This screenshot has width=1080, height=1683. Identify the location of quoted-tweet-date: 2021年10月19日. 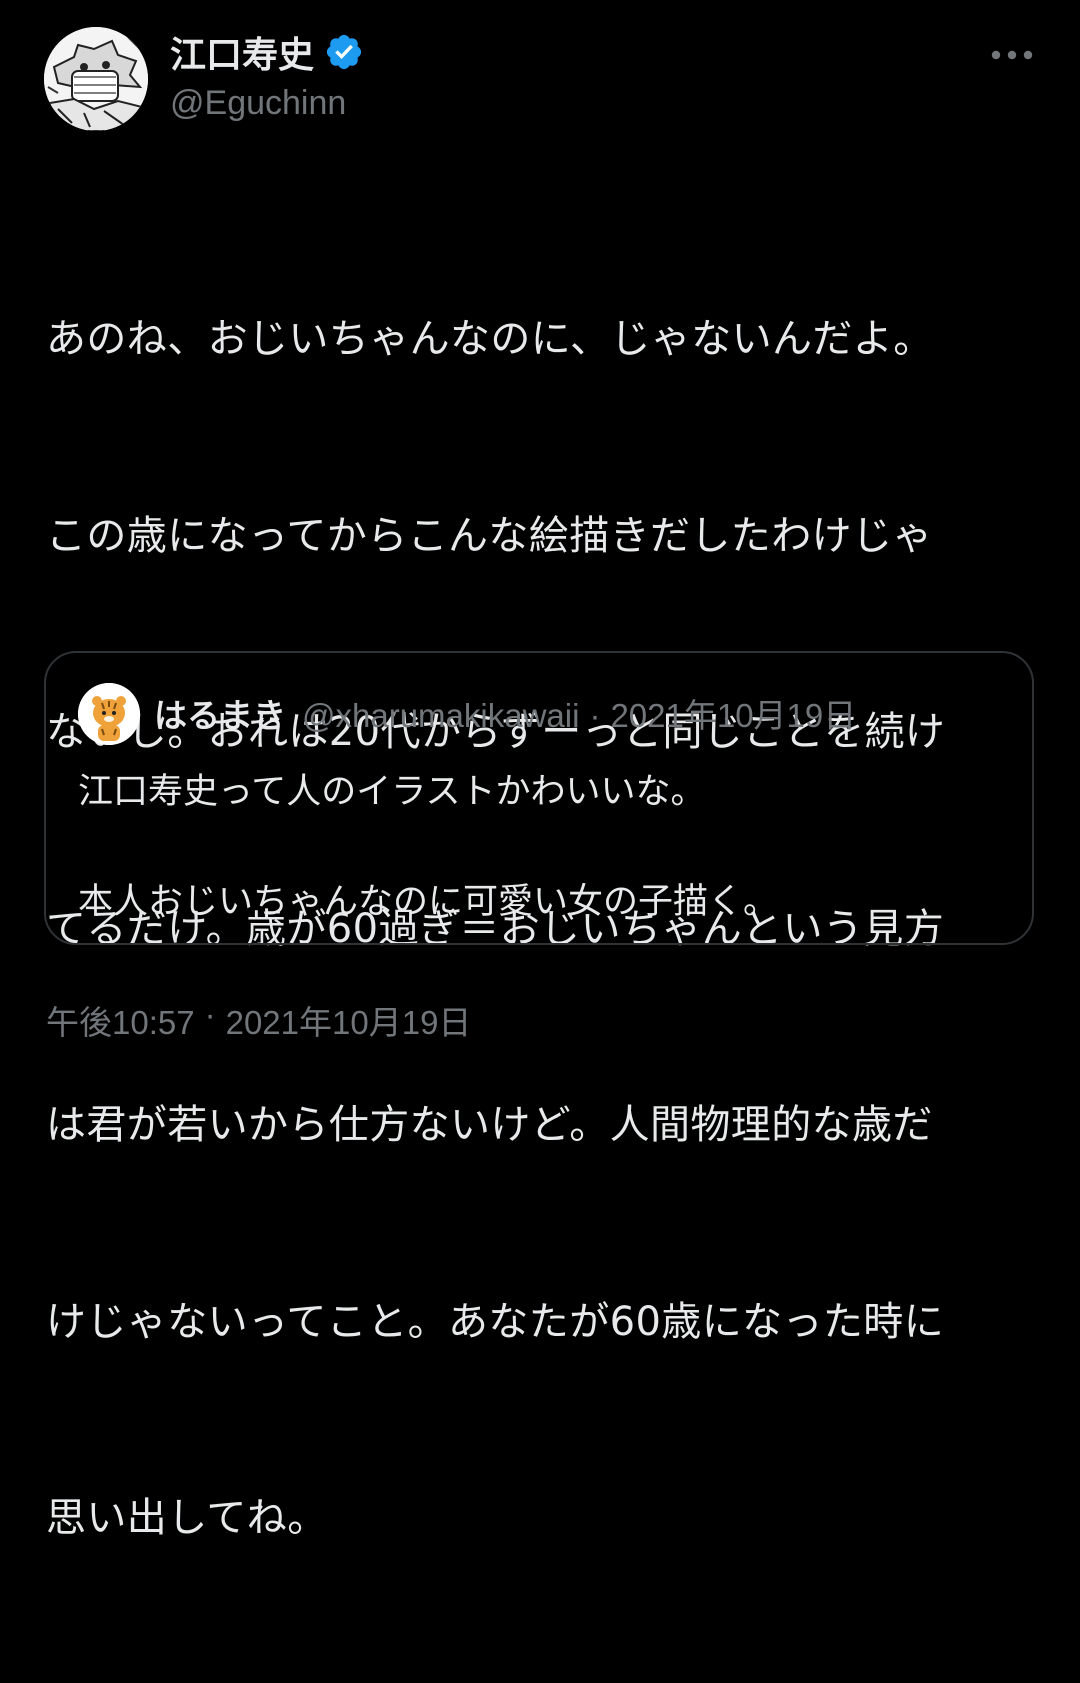
(733, 715).